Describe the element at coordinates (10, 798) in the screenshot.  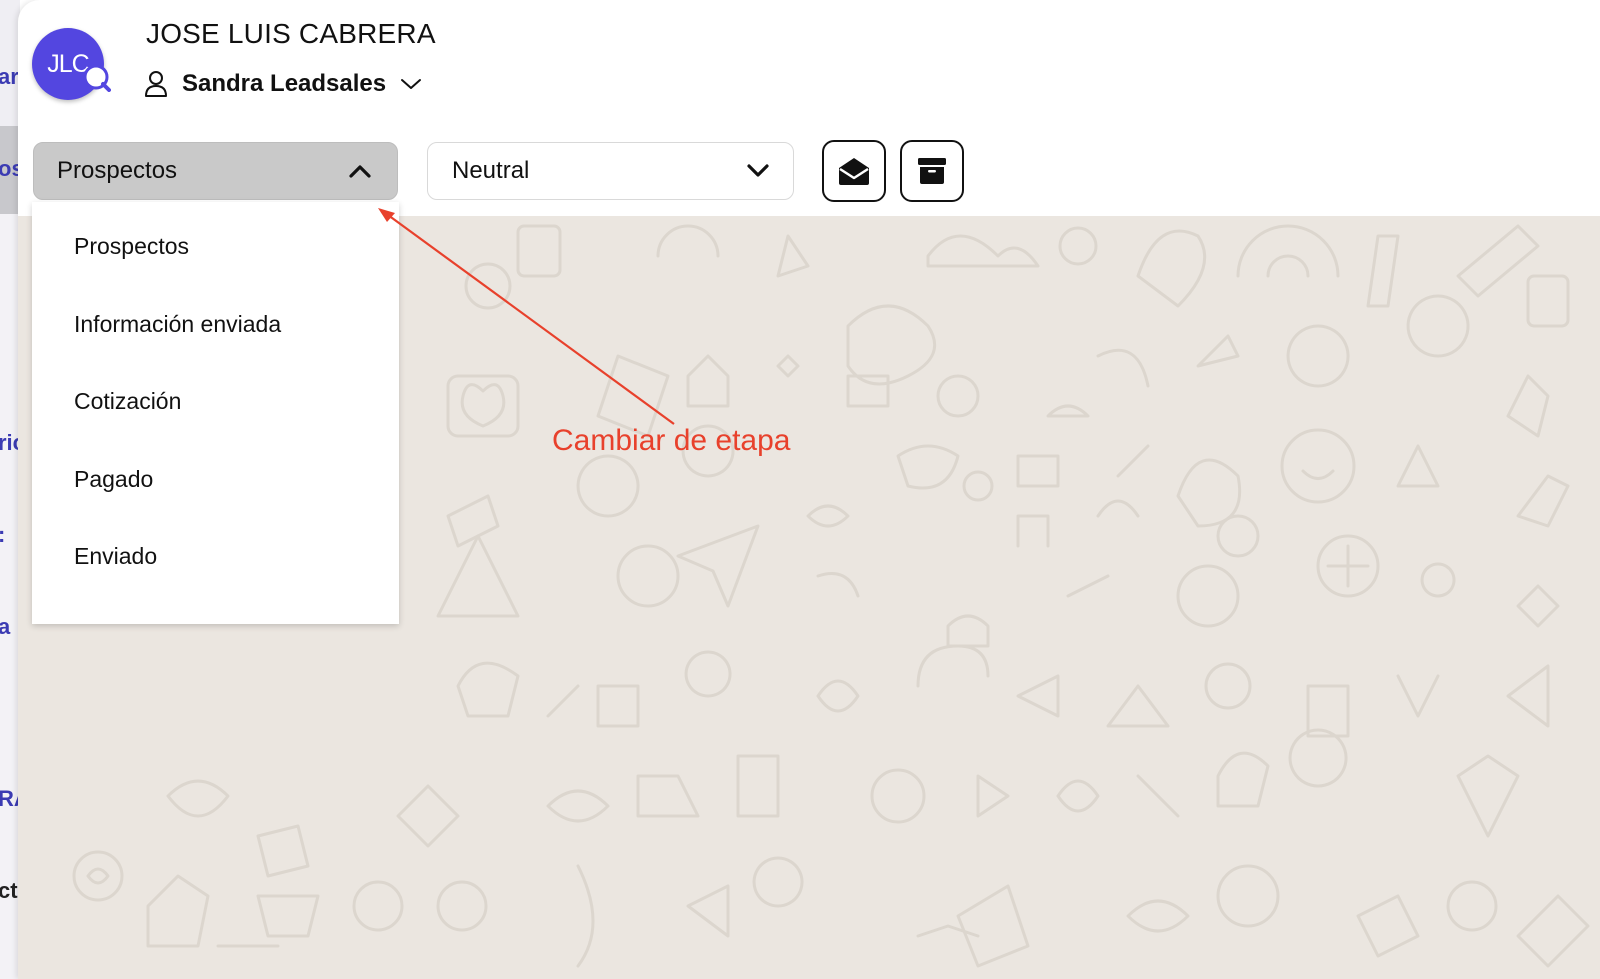
I see `sidebar-fragment-6: RA` at that location.